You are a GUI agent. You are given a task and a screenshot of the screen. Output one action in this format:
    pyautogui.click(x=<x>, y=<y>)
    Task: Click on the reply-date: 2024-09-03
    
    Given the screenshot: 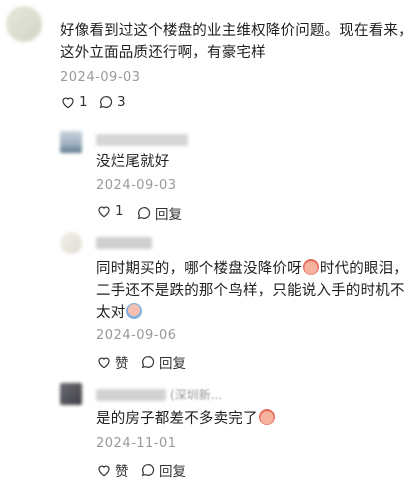 What is the action you would take?
    pyautogui.click(x=136, y=185)
    